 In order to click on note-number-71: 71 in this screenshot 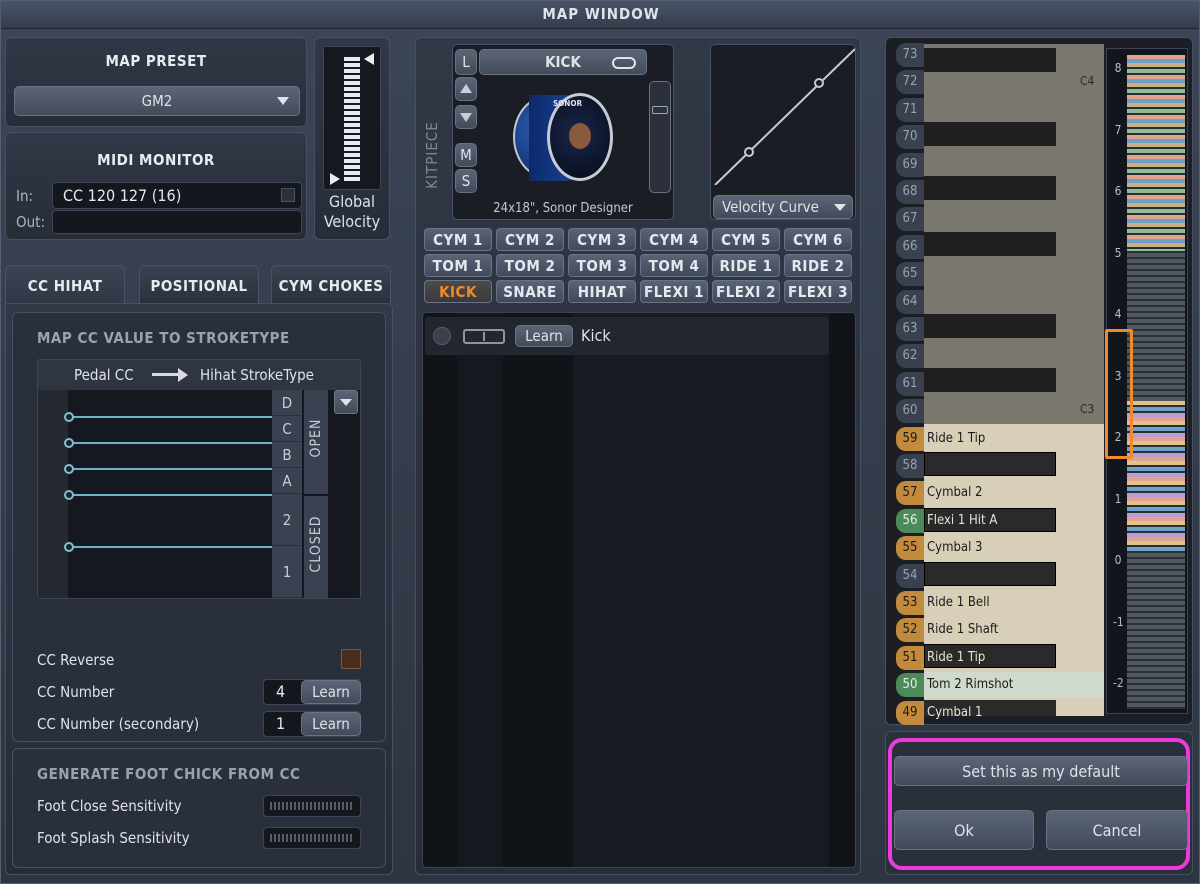, I will do `click(910, 110)`.